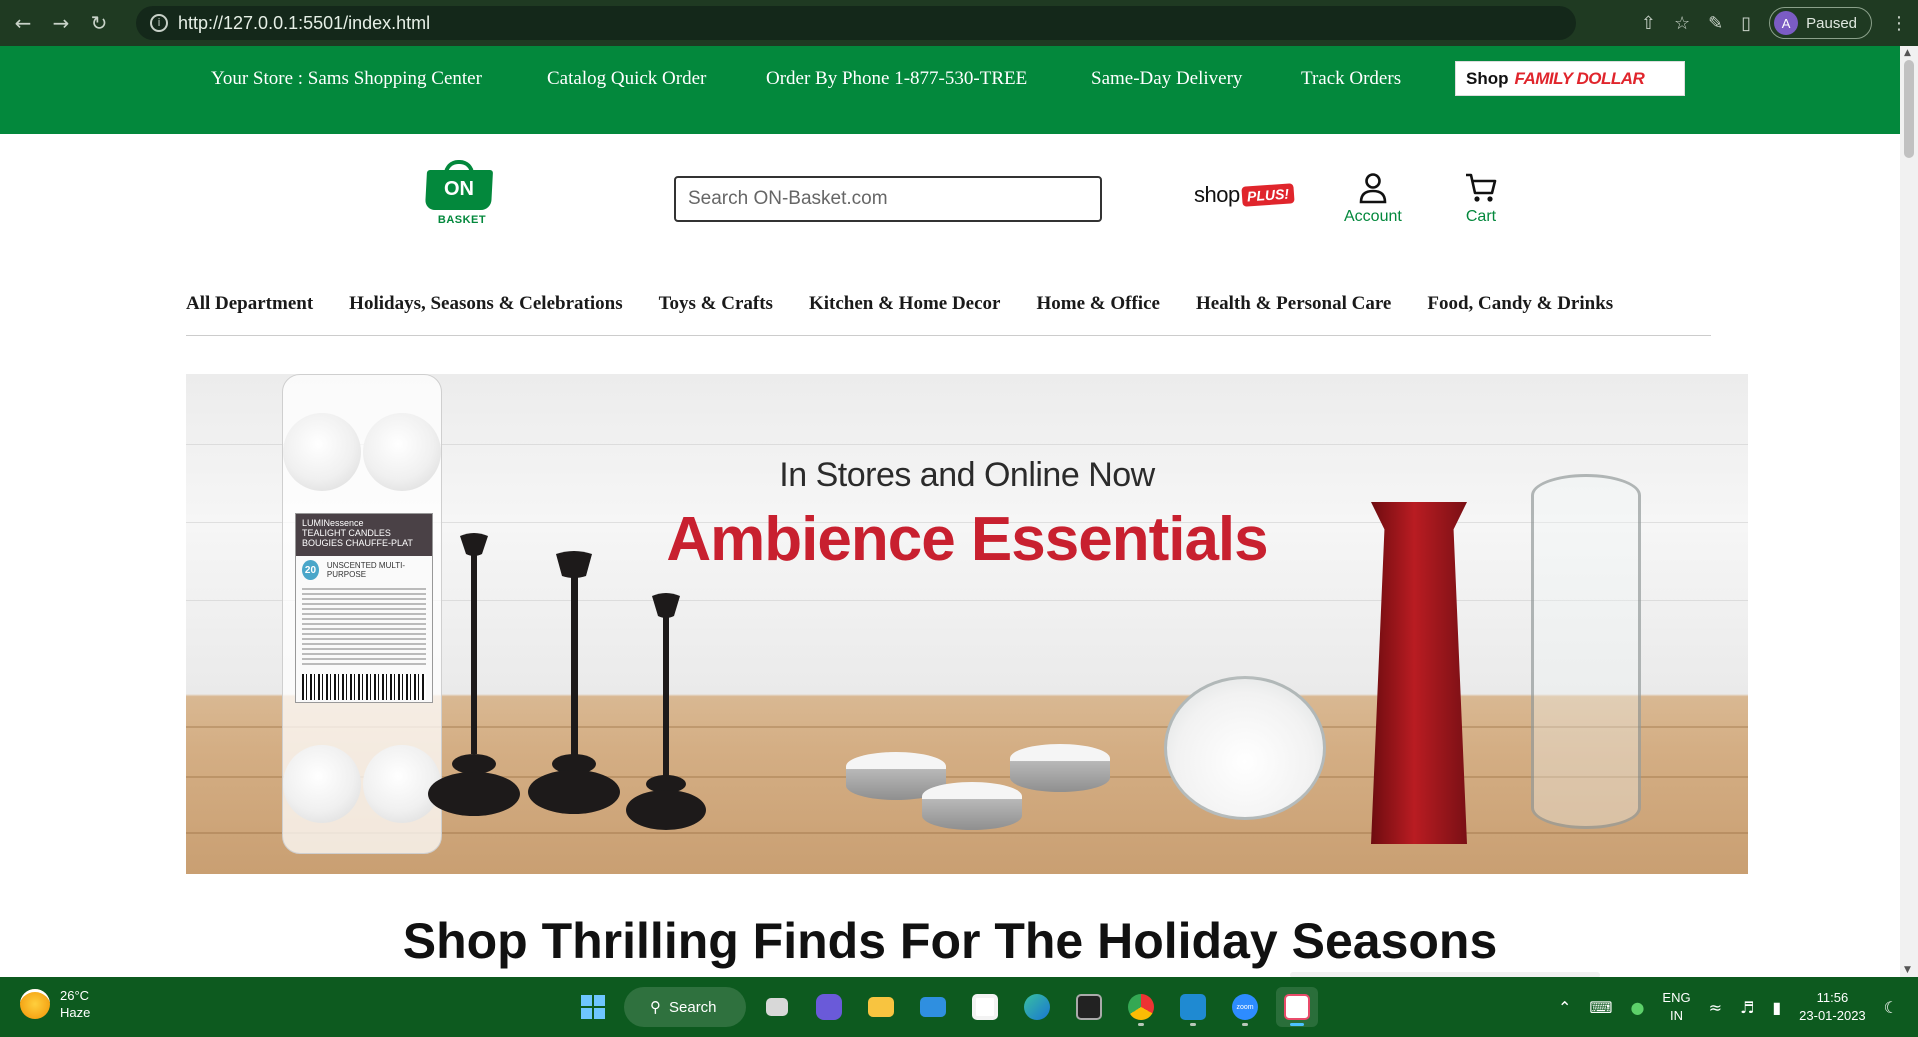  I want to click on vscode-icon, so click(1193, 1007).